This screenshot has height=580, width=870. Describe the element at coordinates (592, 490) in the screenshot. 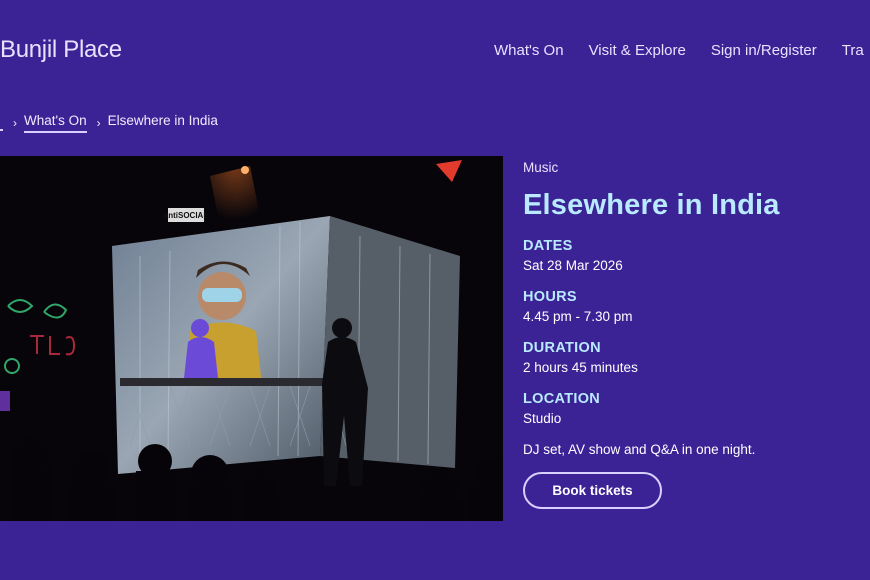

I see `book-tickets-button: Book tickets` at that location.